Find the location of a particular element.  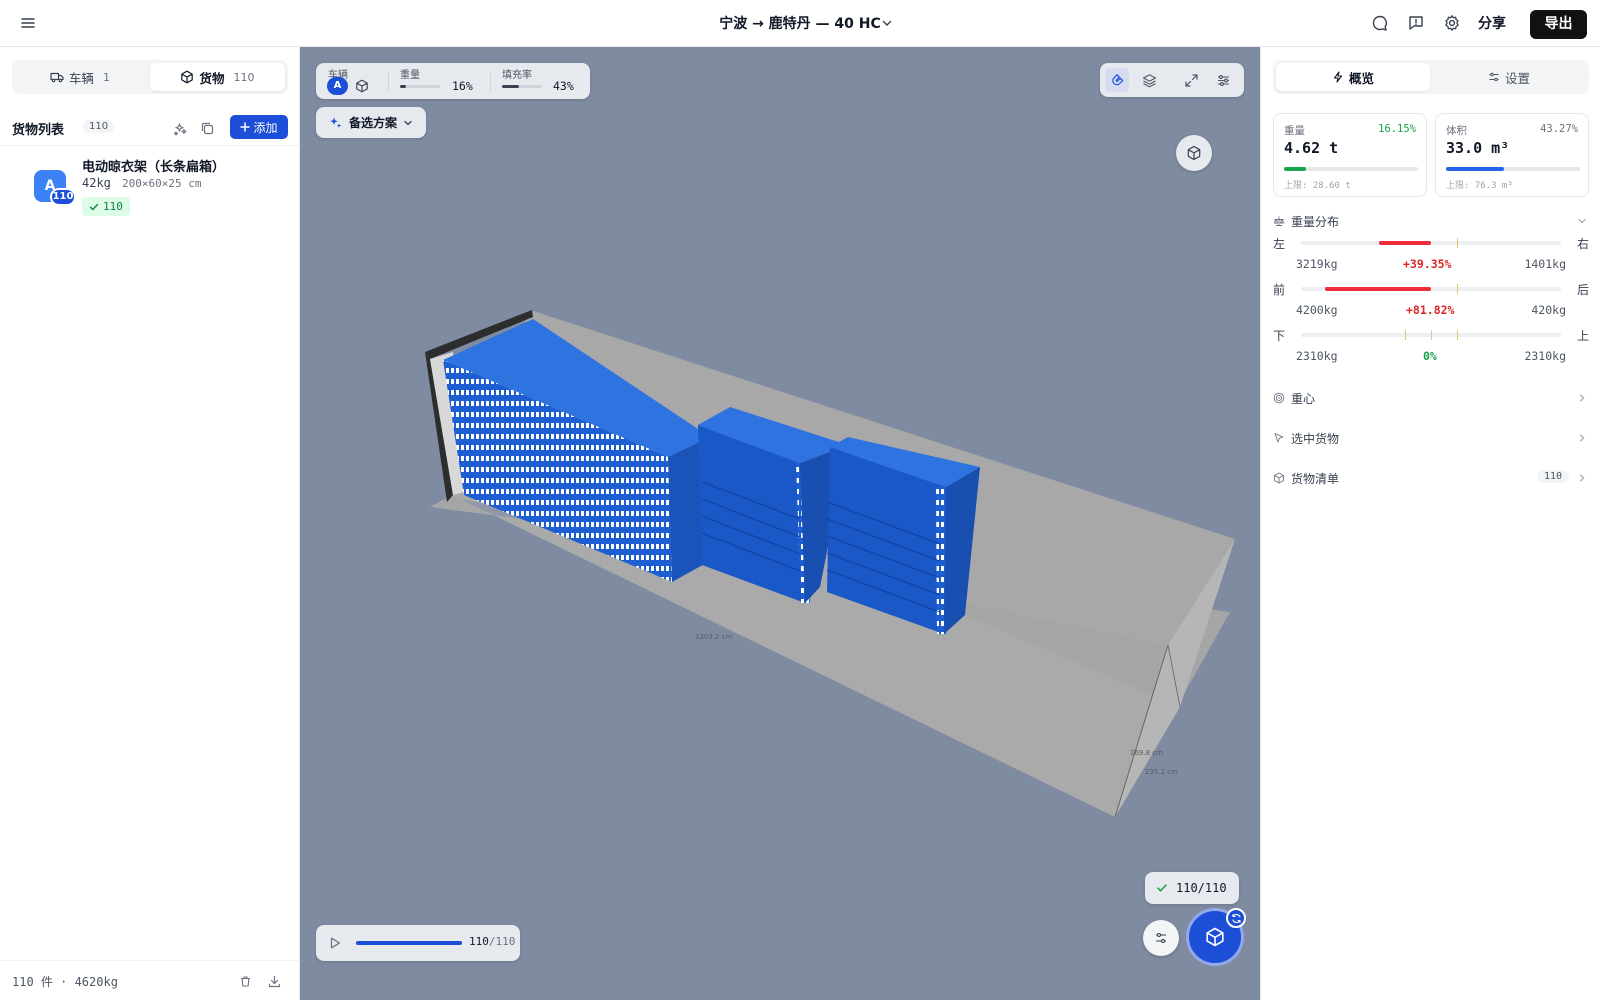

check-icon is located at coordinates (94, 207).